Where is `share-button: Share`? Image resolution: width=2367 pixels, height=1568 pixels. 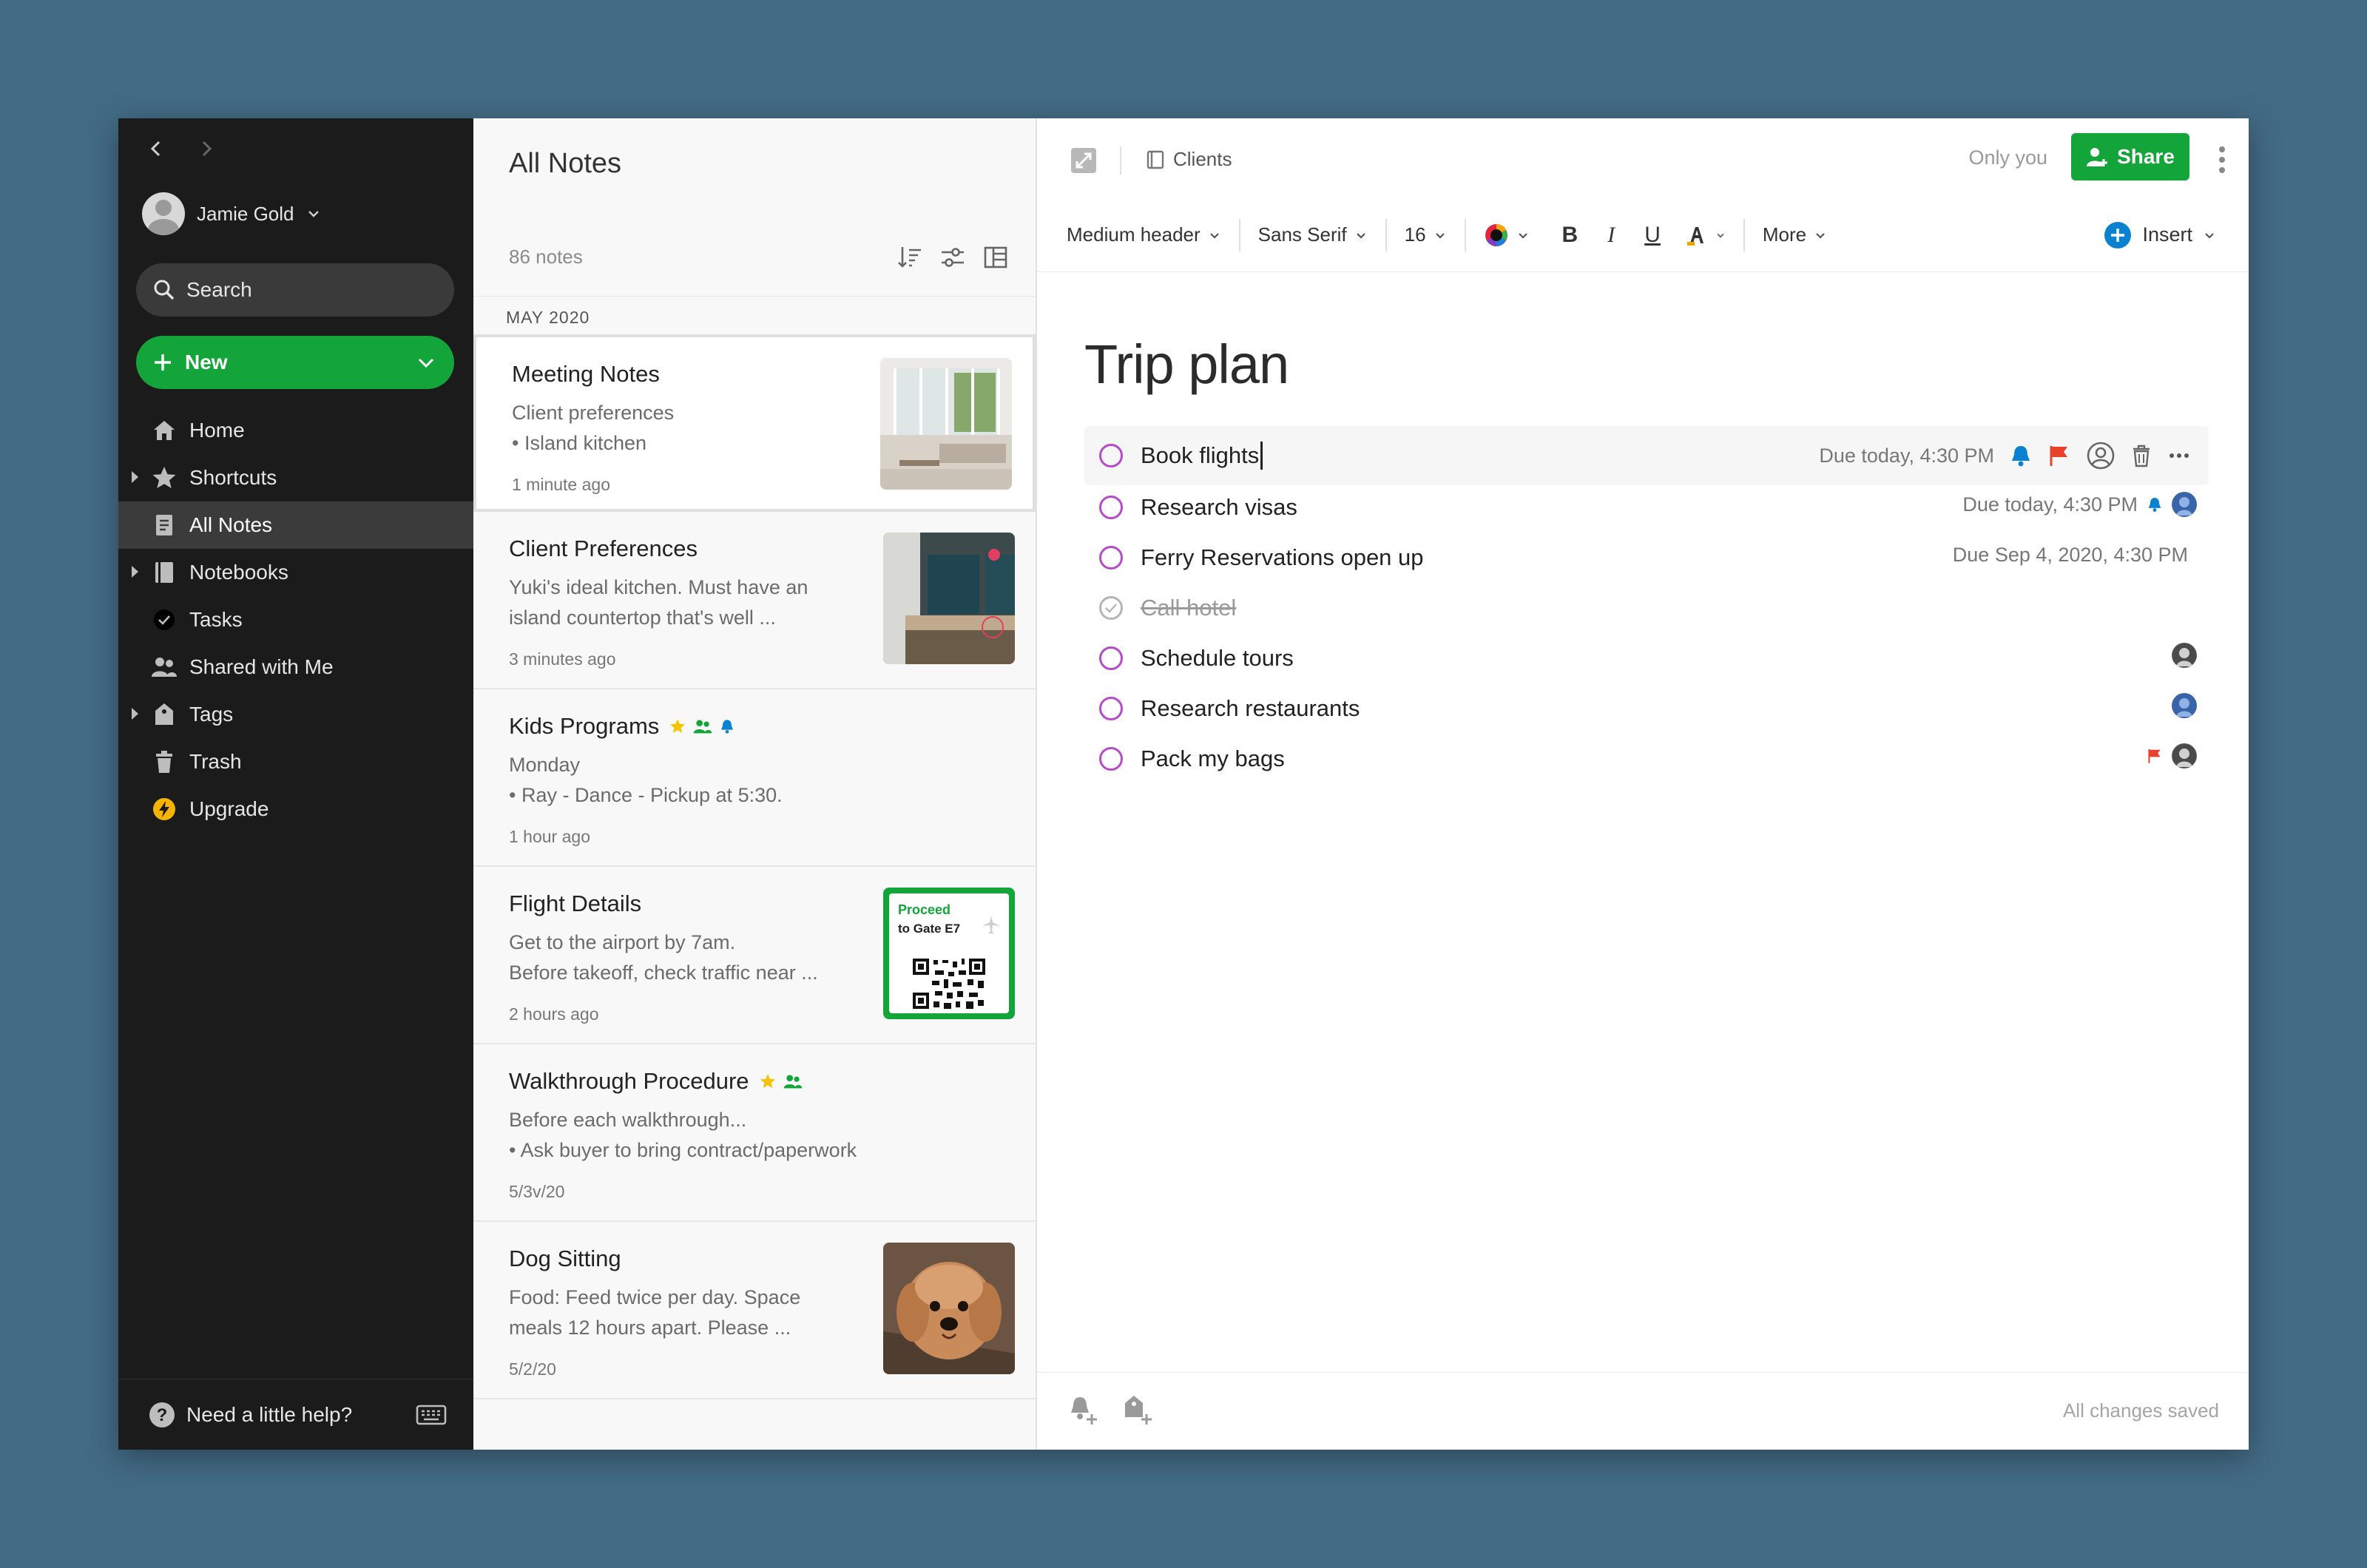 share-button: Share is located at coordinates (2130, 156).